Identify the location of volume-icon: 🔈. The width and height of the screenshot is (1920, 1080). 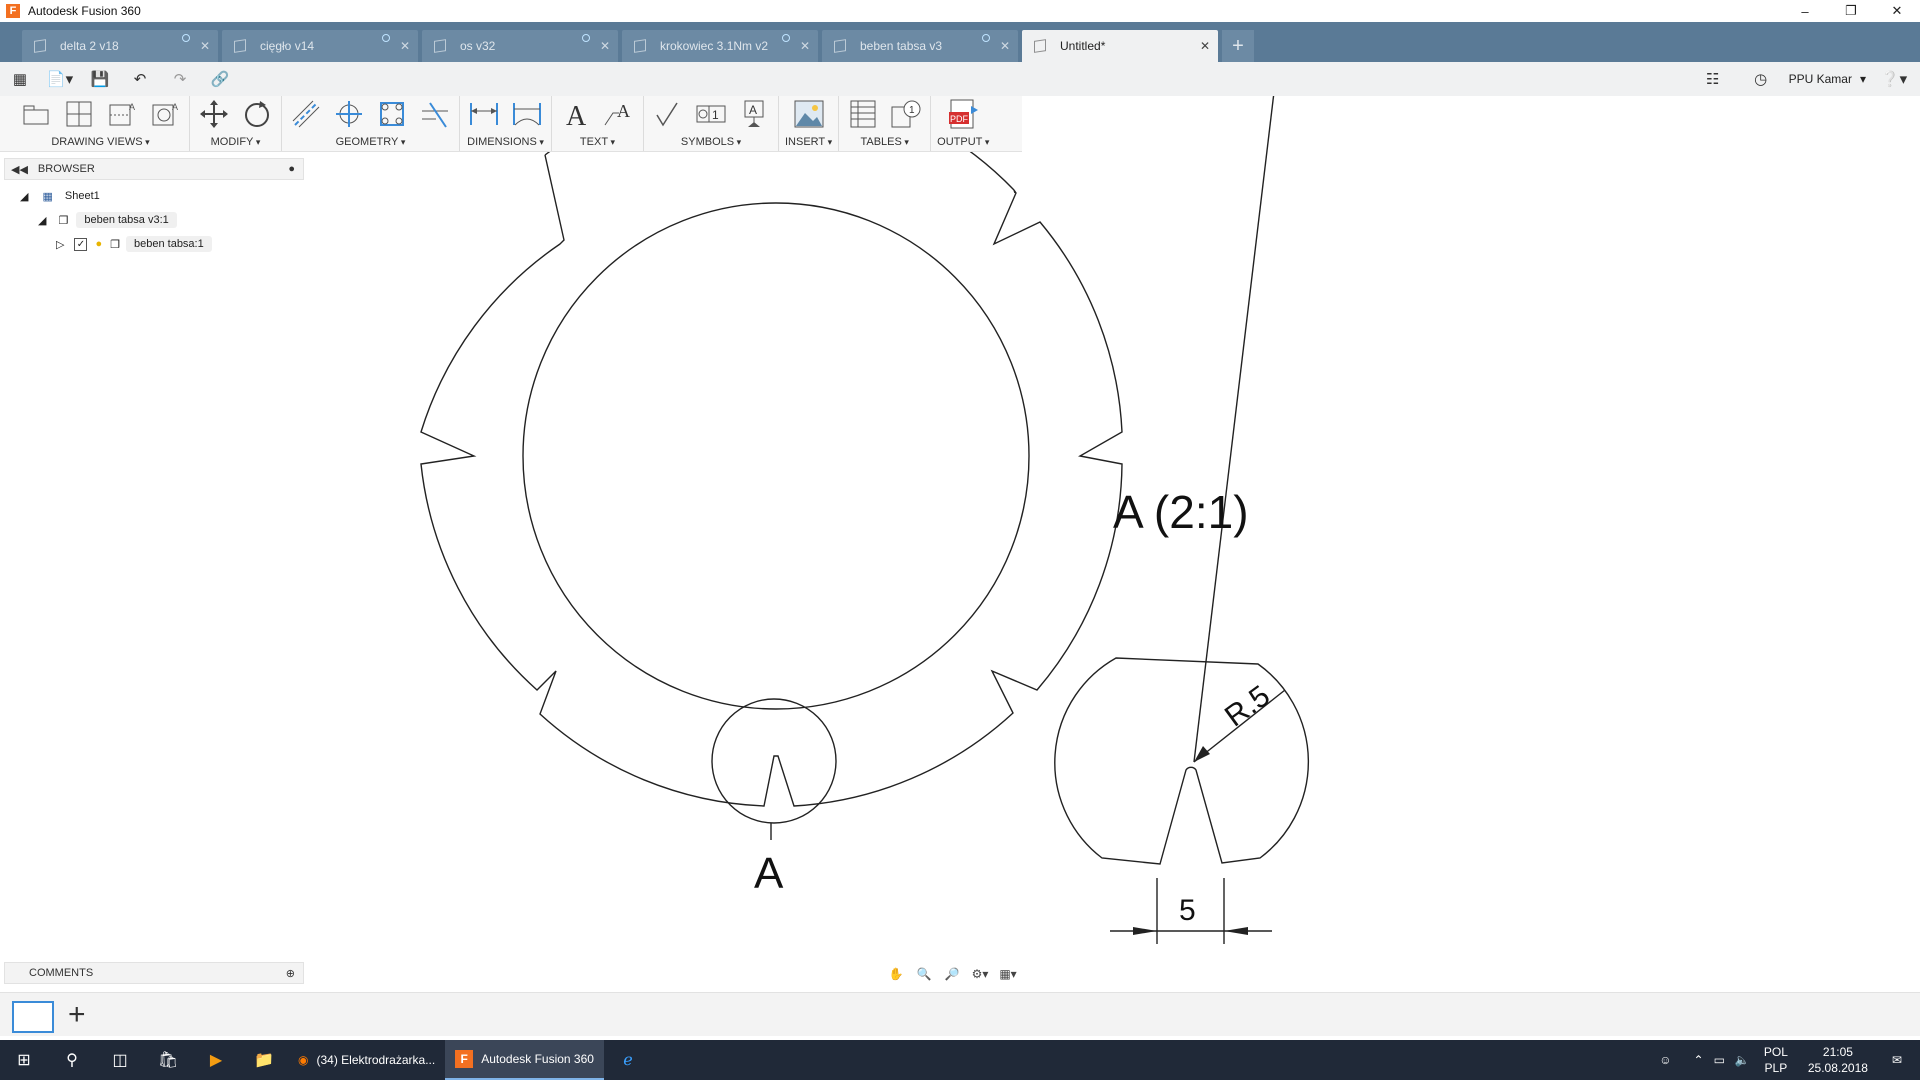
(1742, 1060).